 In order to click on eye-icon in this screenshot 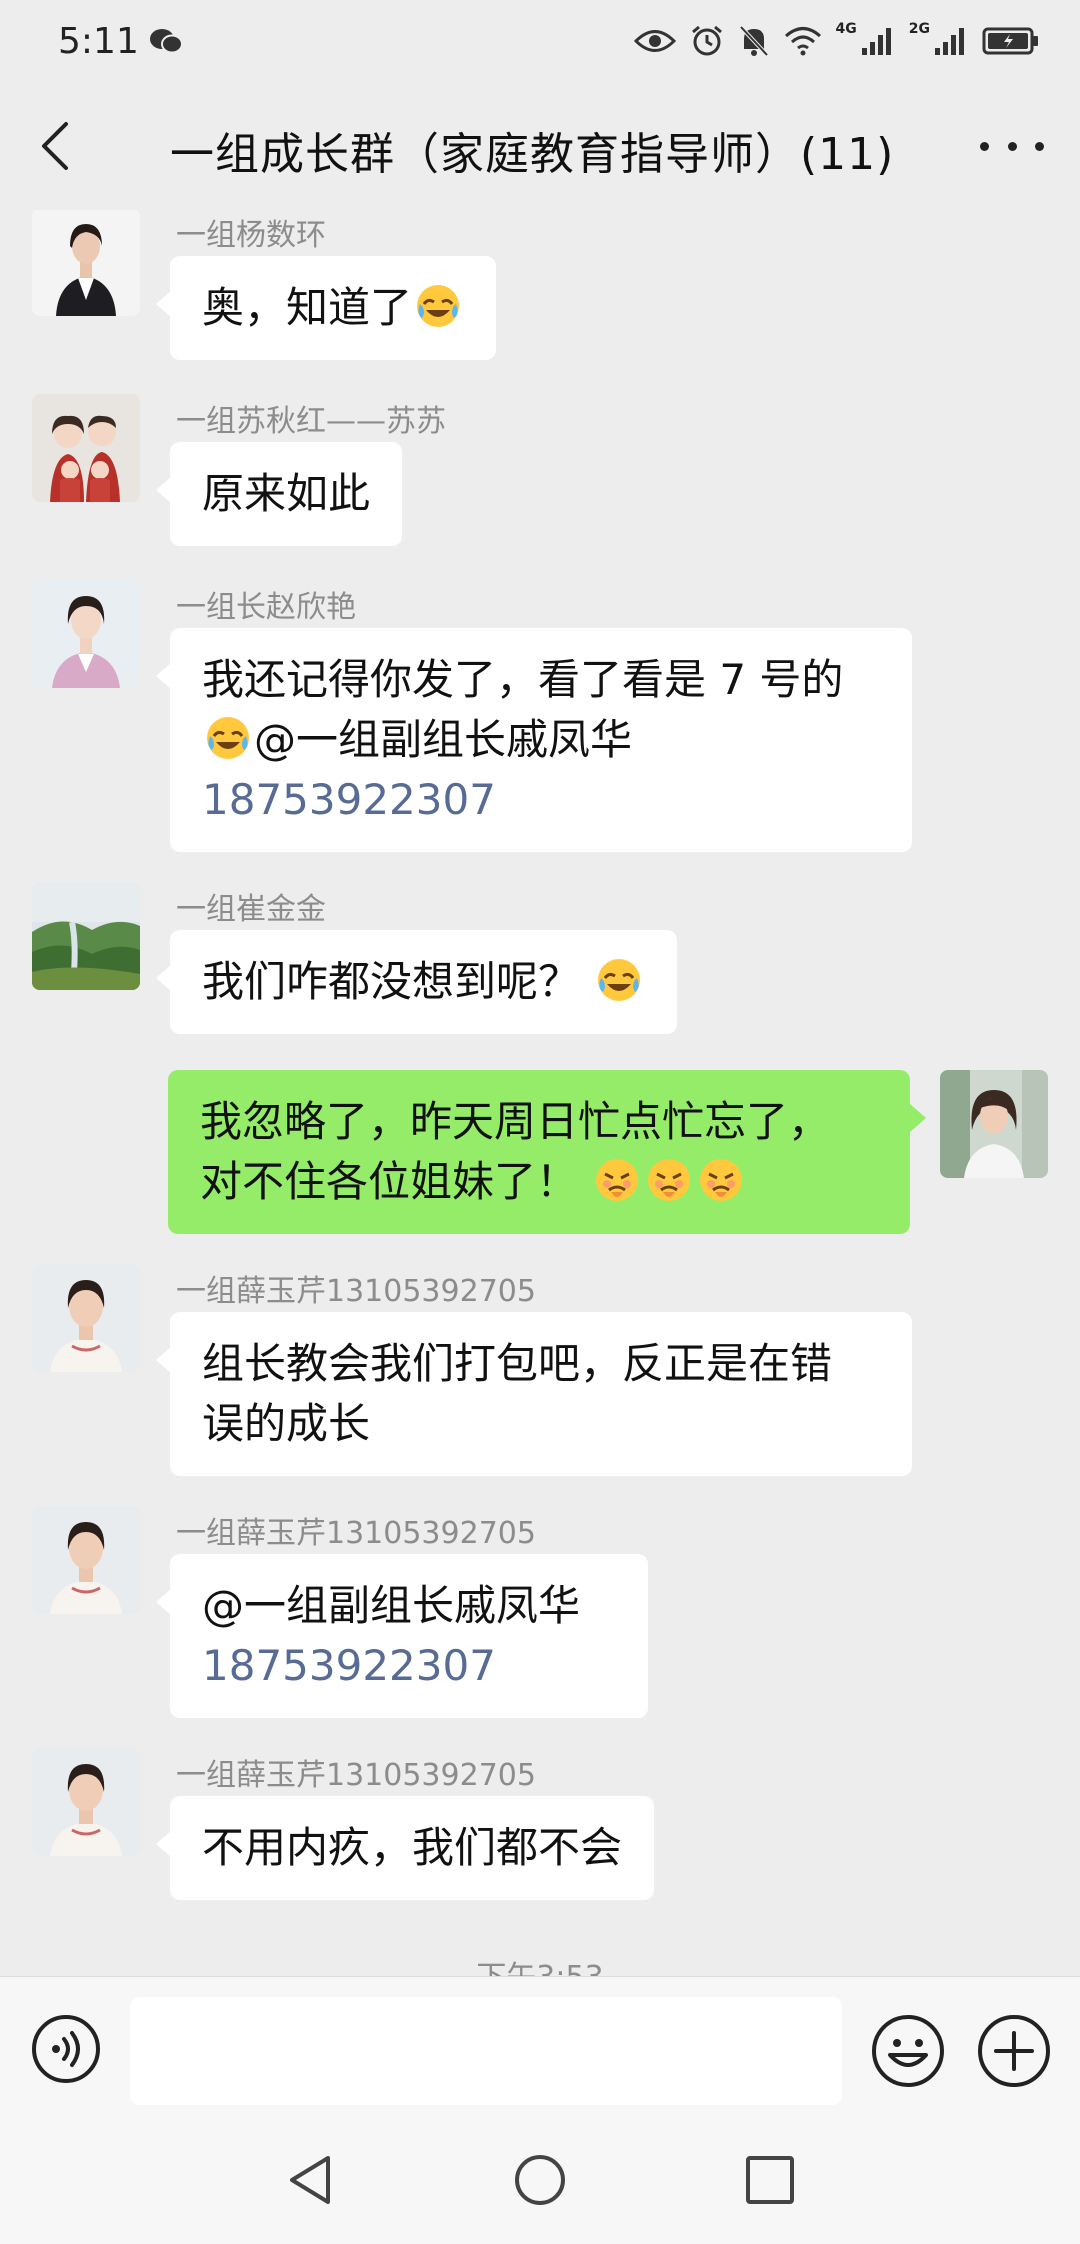, I will do `click(654, 41)`.